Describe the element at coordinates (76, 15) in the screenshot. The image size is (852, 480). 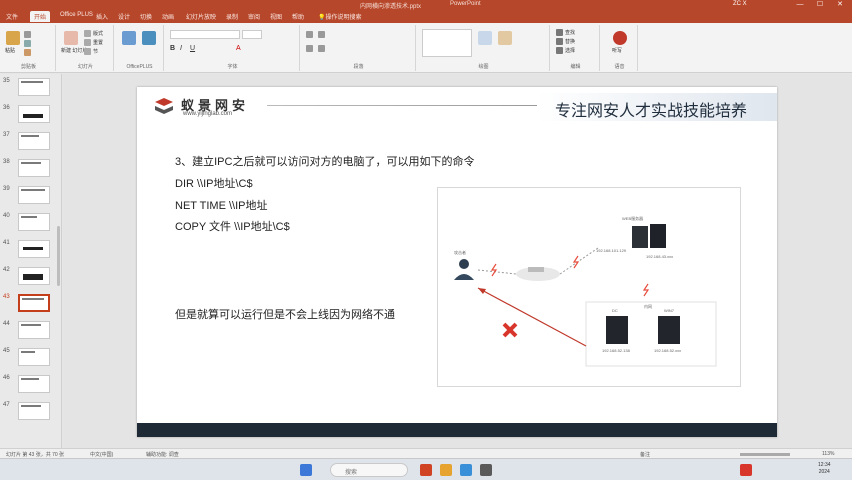
I see `tab-officeplus: Office PLUS` at that location.